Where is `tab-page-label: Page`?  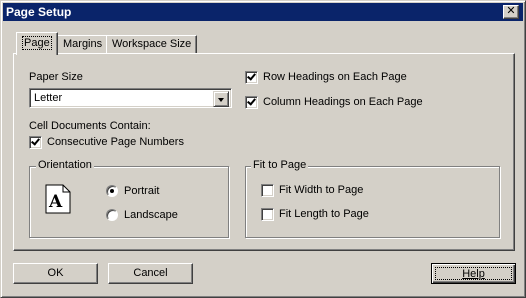
tab-page-label: Page is located at coordinates (37, 43).